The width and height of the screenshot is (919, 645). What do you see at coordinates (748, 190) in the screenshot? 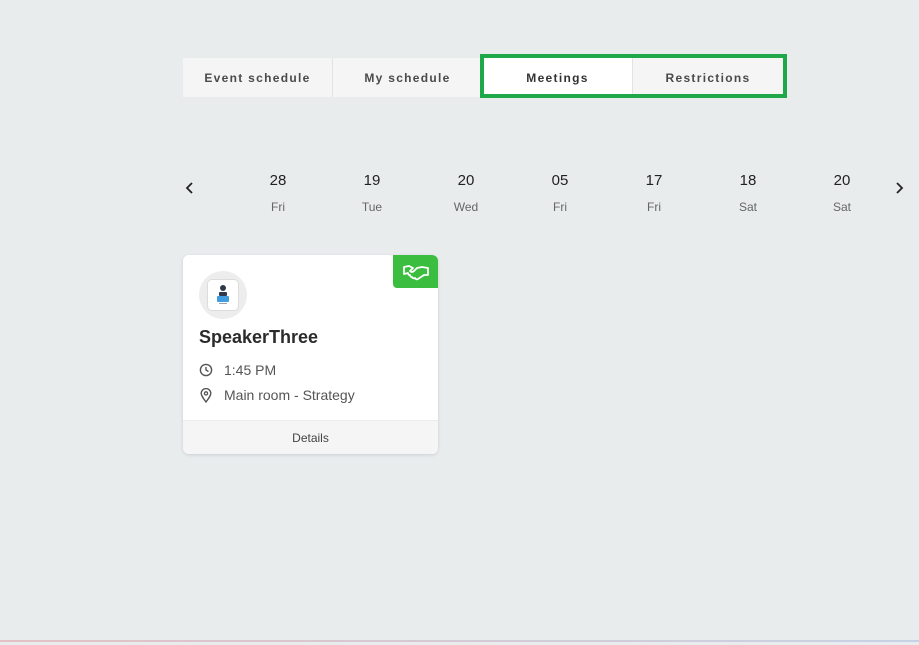
I see `date-item: 18 Sat` at bounding box center [748, 190].